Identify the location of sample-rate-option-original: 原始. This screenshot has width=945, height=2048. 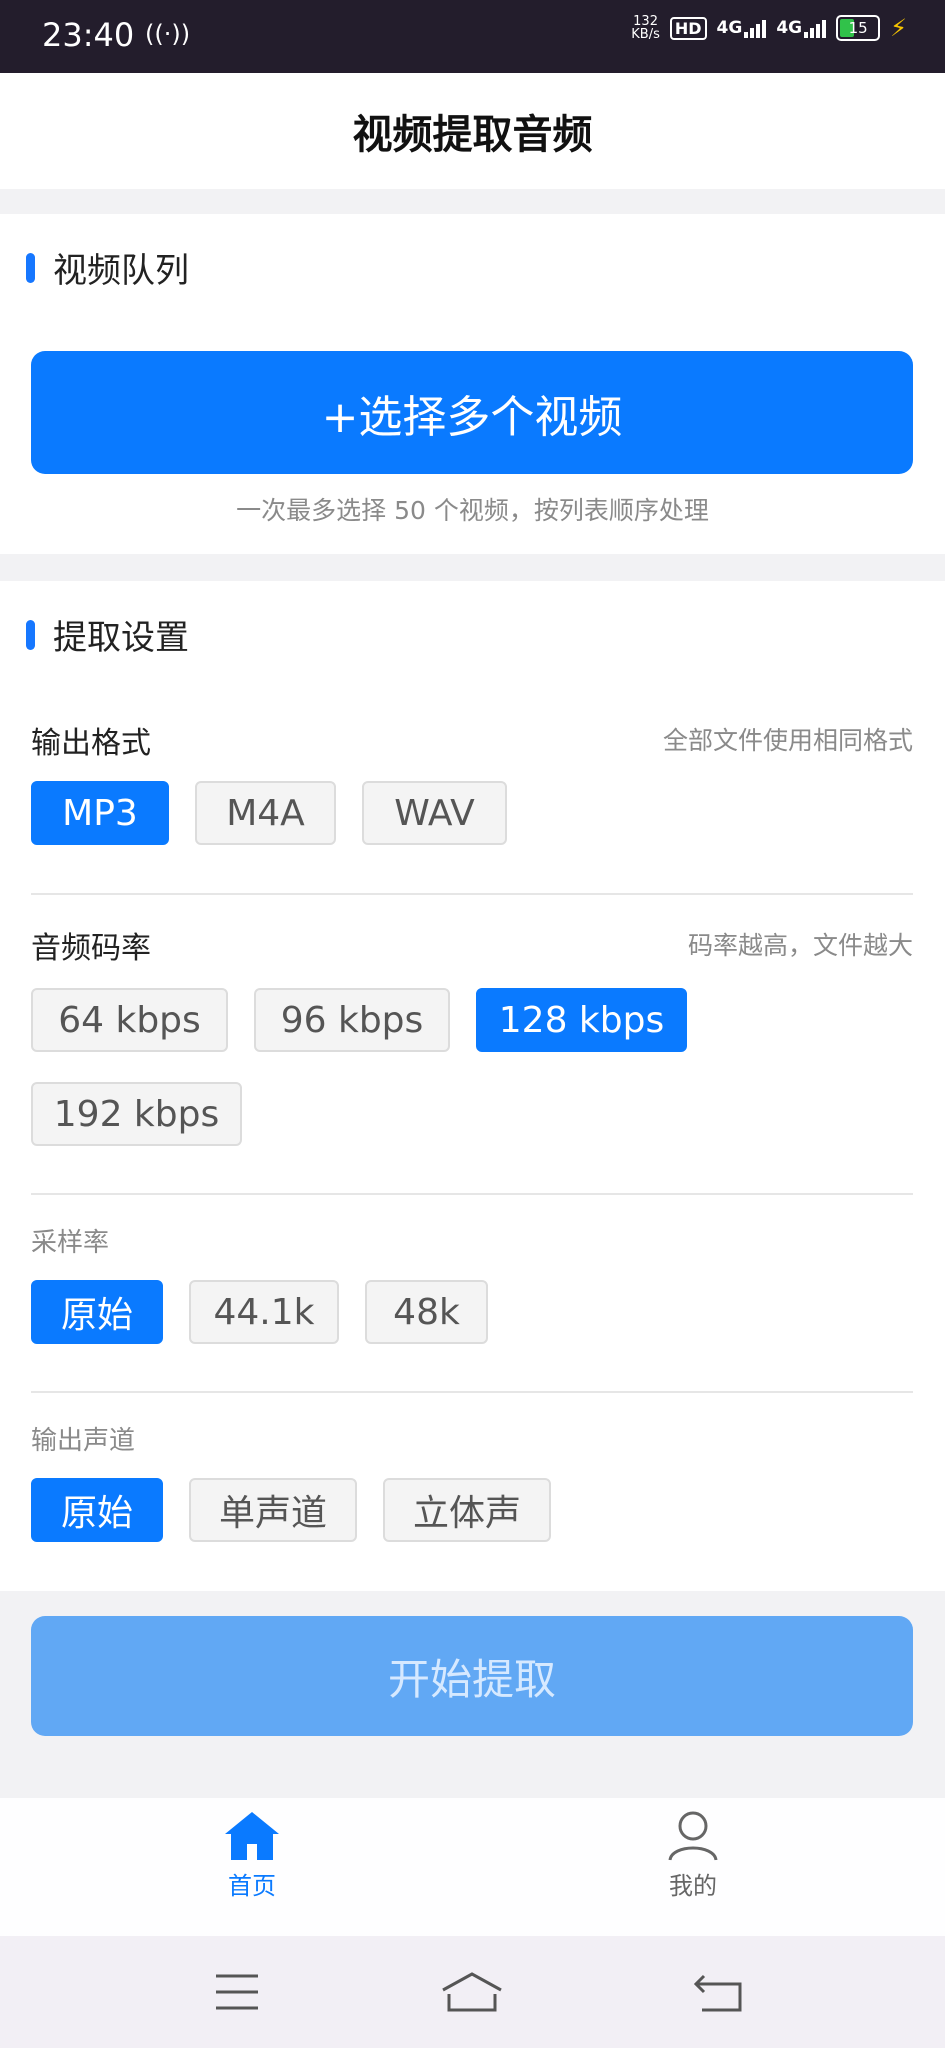
(97, 1312).